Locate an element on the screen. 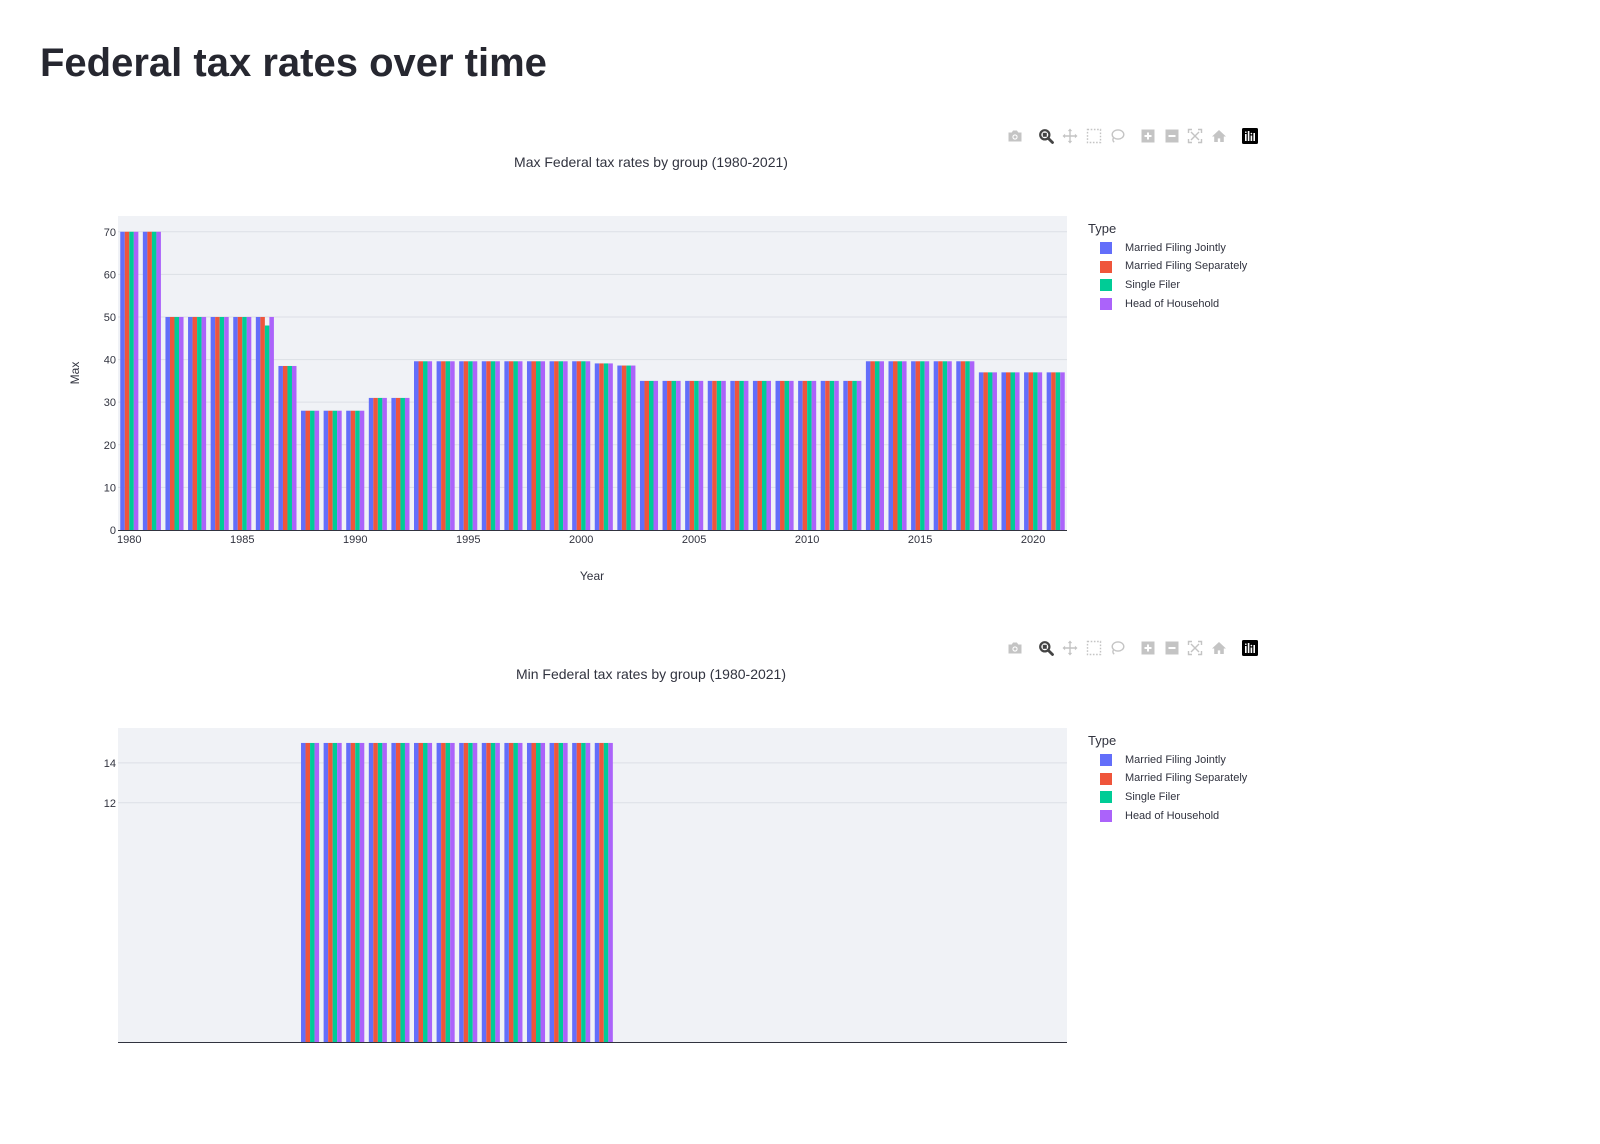  bar-married-filing-separately-1986 is located at coordinates (262, 423).